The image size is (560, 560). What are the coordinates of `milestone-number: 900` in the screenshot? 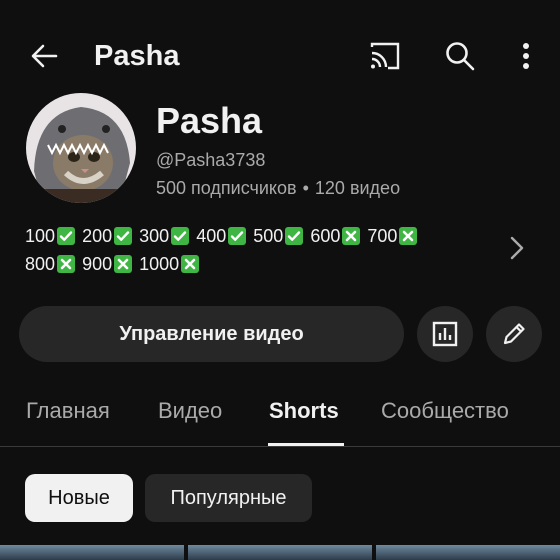 It's located at (97, 264).